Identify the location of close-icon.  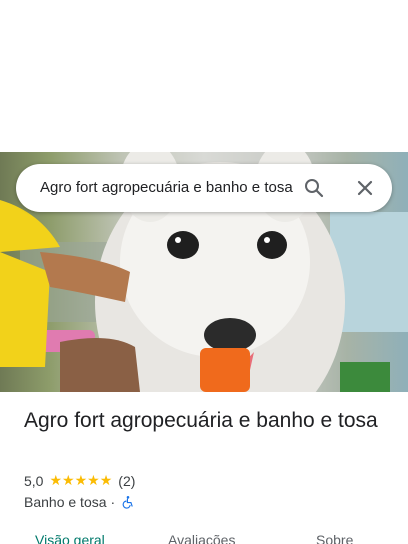
(365, 188).